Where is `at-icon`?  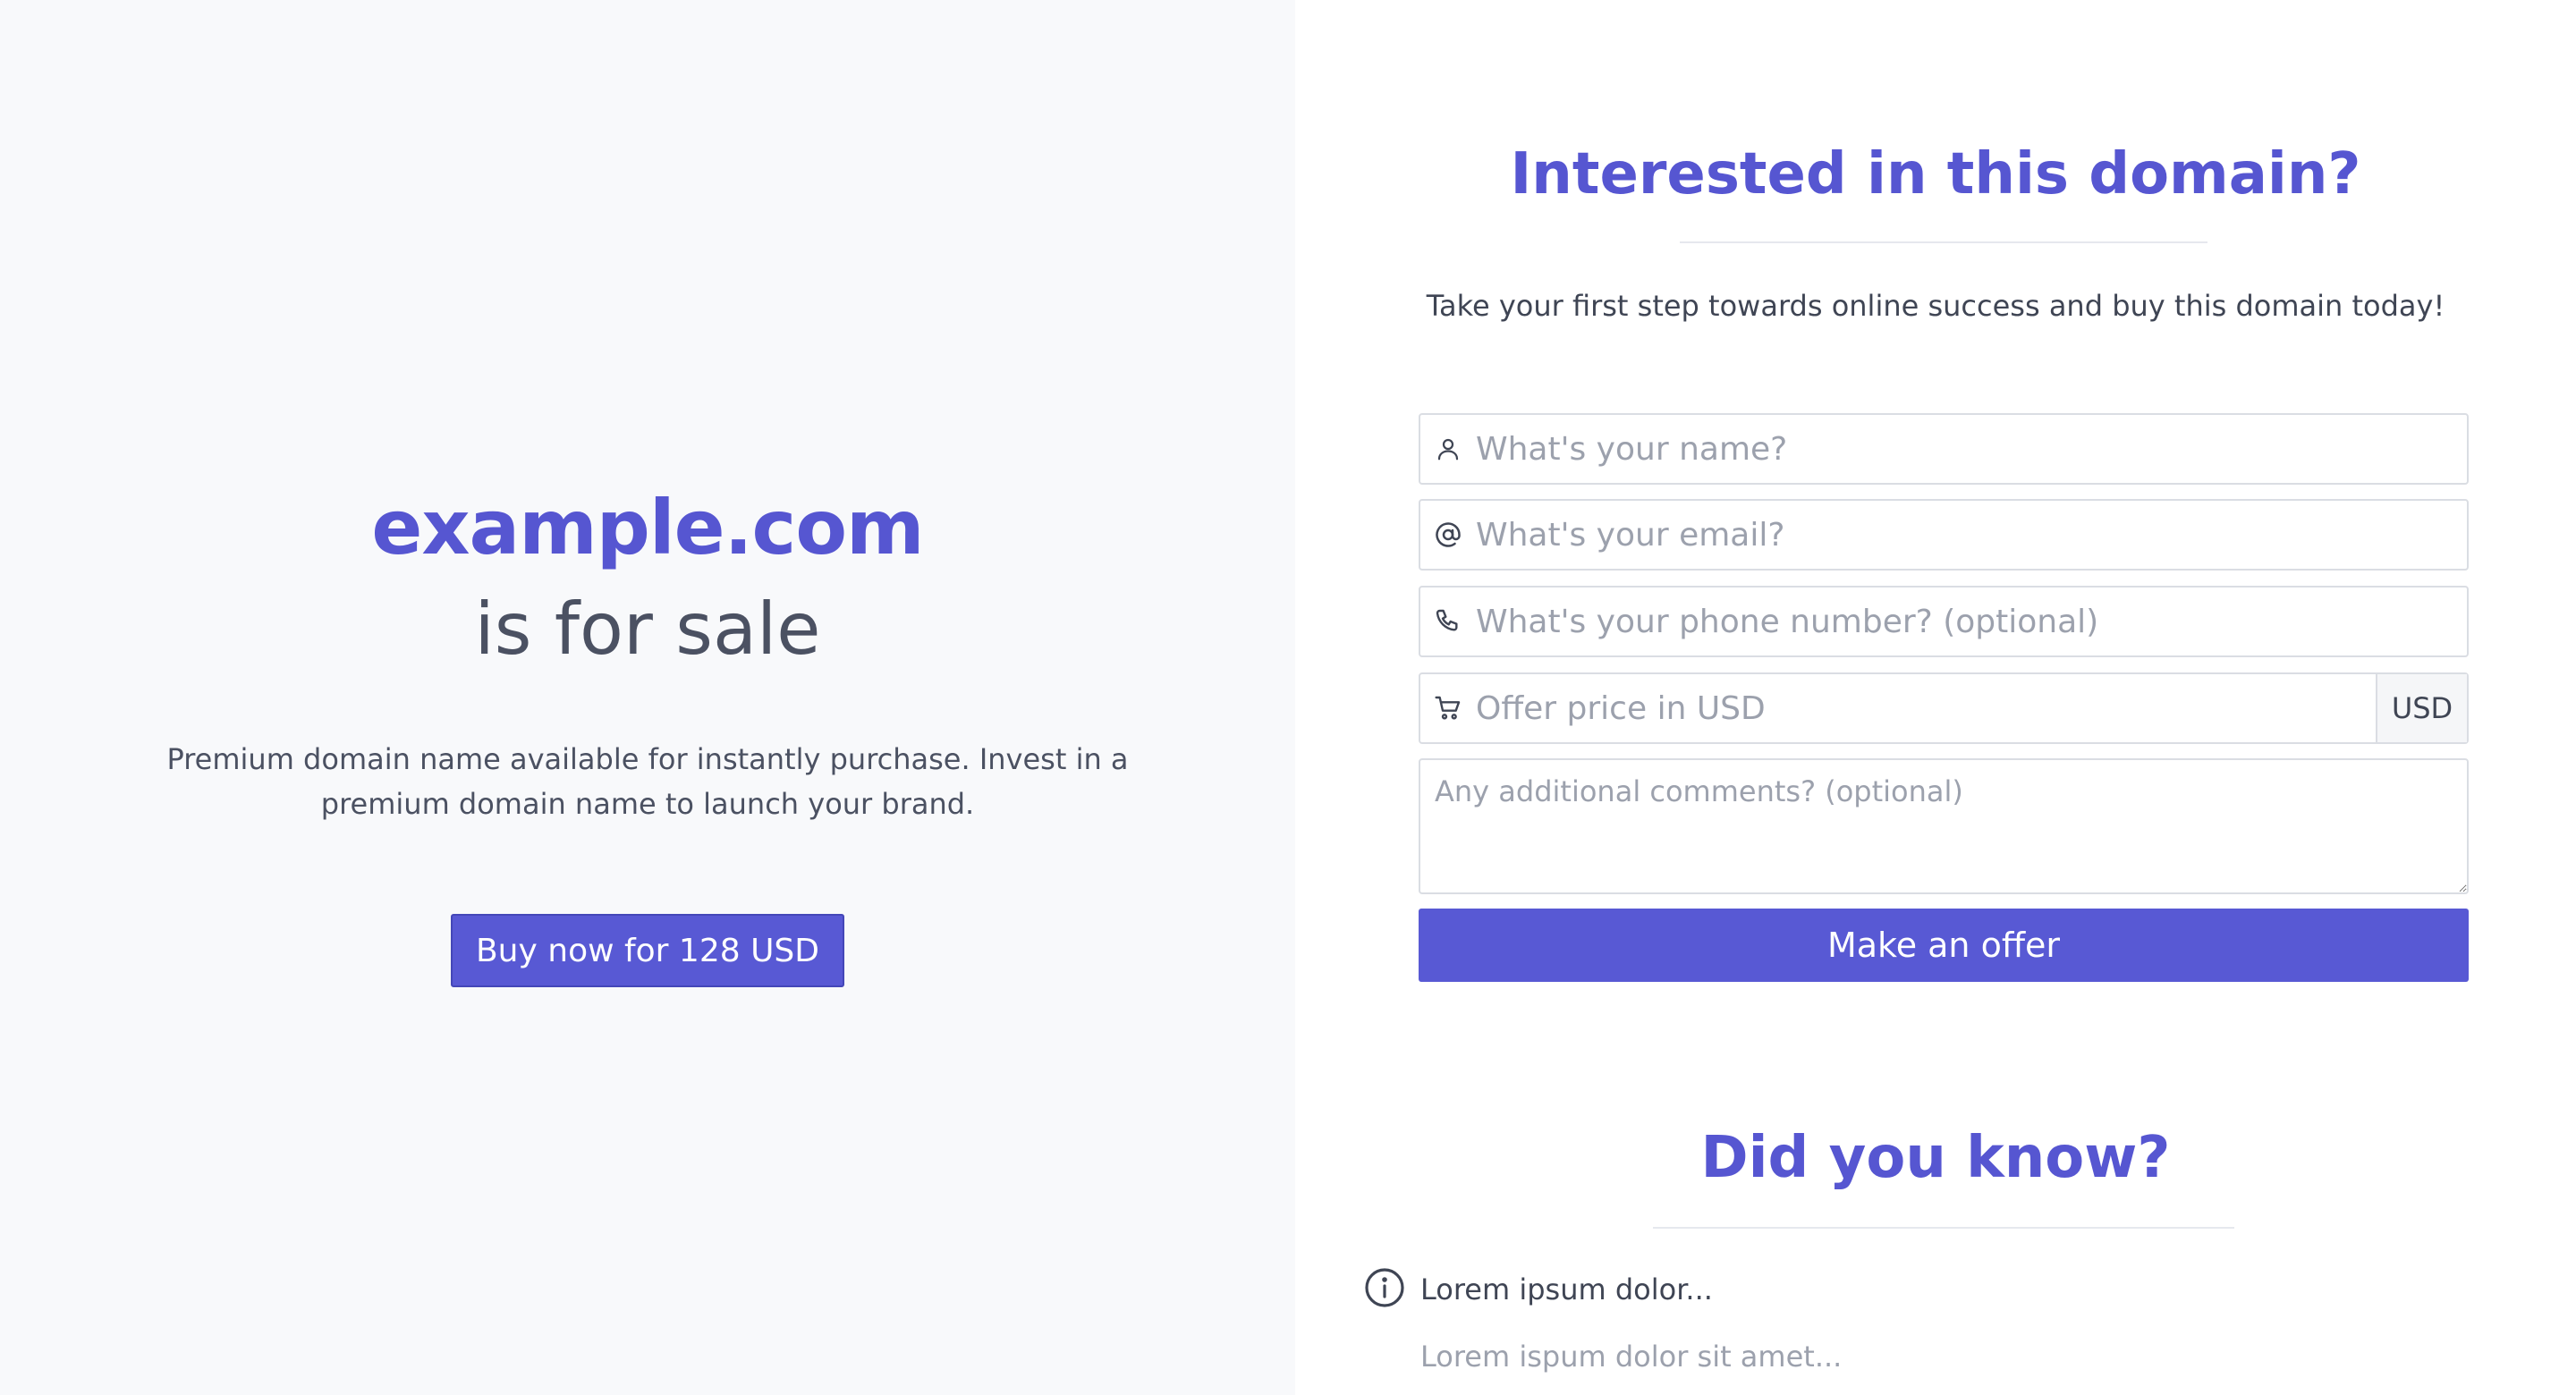
at-icon is located at coordinates (1448, 535).